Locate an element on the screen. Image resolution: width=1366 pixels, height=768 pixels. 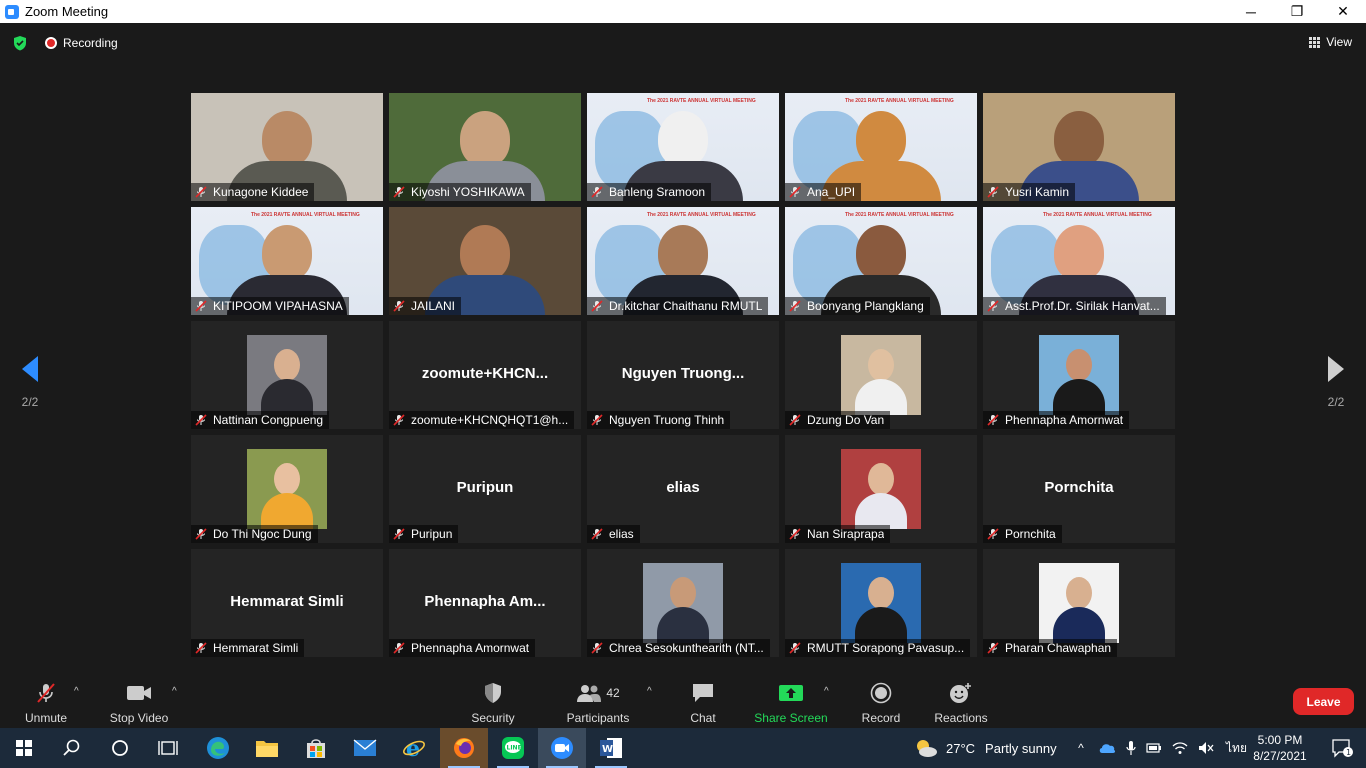
leave-button: Leave is located at coordinates (1323, 701).